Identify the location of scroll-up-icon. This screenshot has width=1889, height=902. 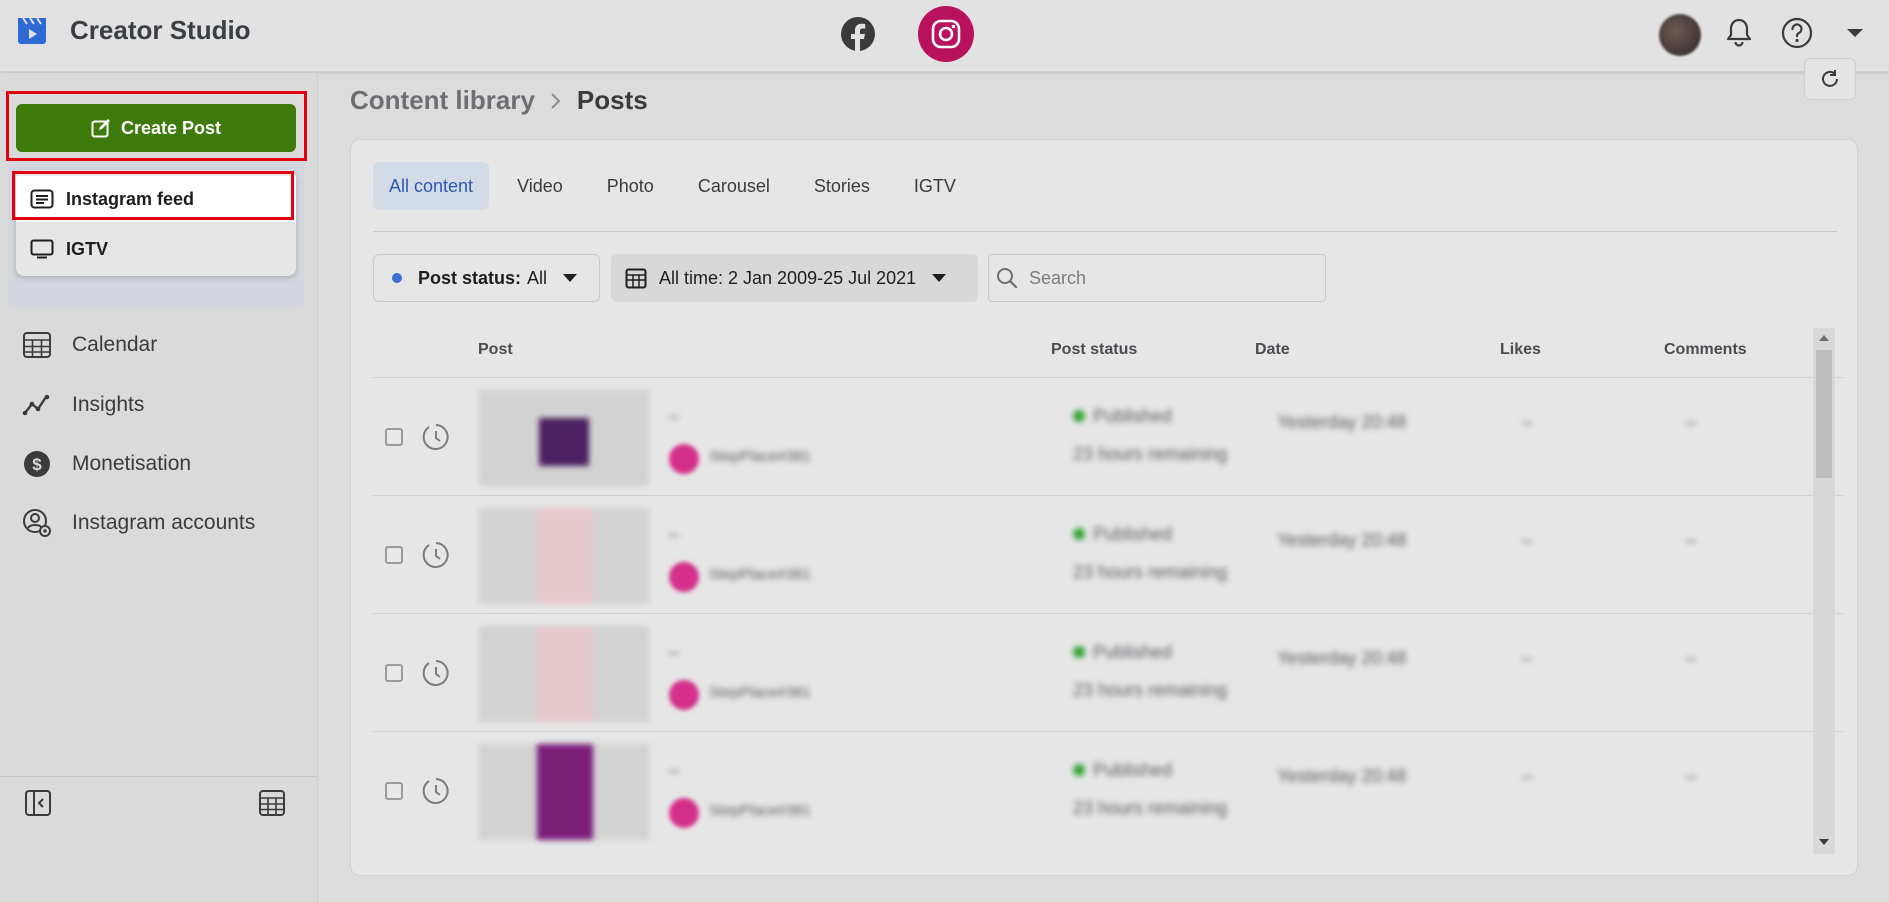
(1824, 338).